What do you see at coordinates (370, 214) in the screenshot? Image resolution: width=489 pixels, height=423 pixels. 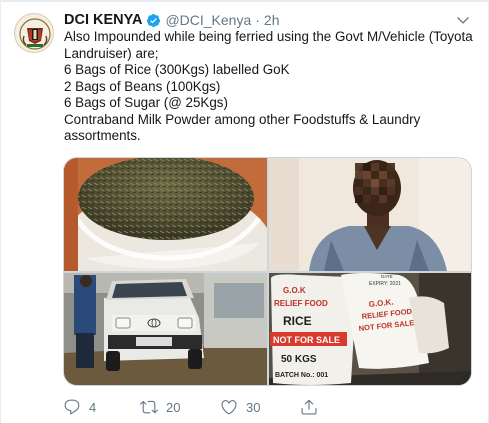 I see `photo-suspect` at bounding box center [370, 214].